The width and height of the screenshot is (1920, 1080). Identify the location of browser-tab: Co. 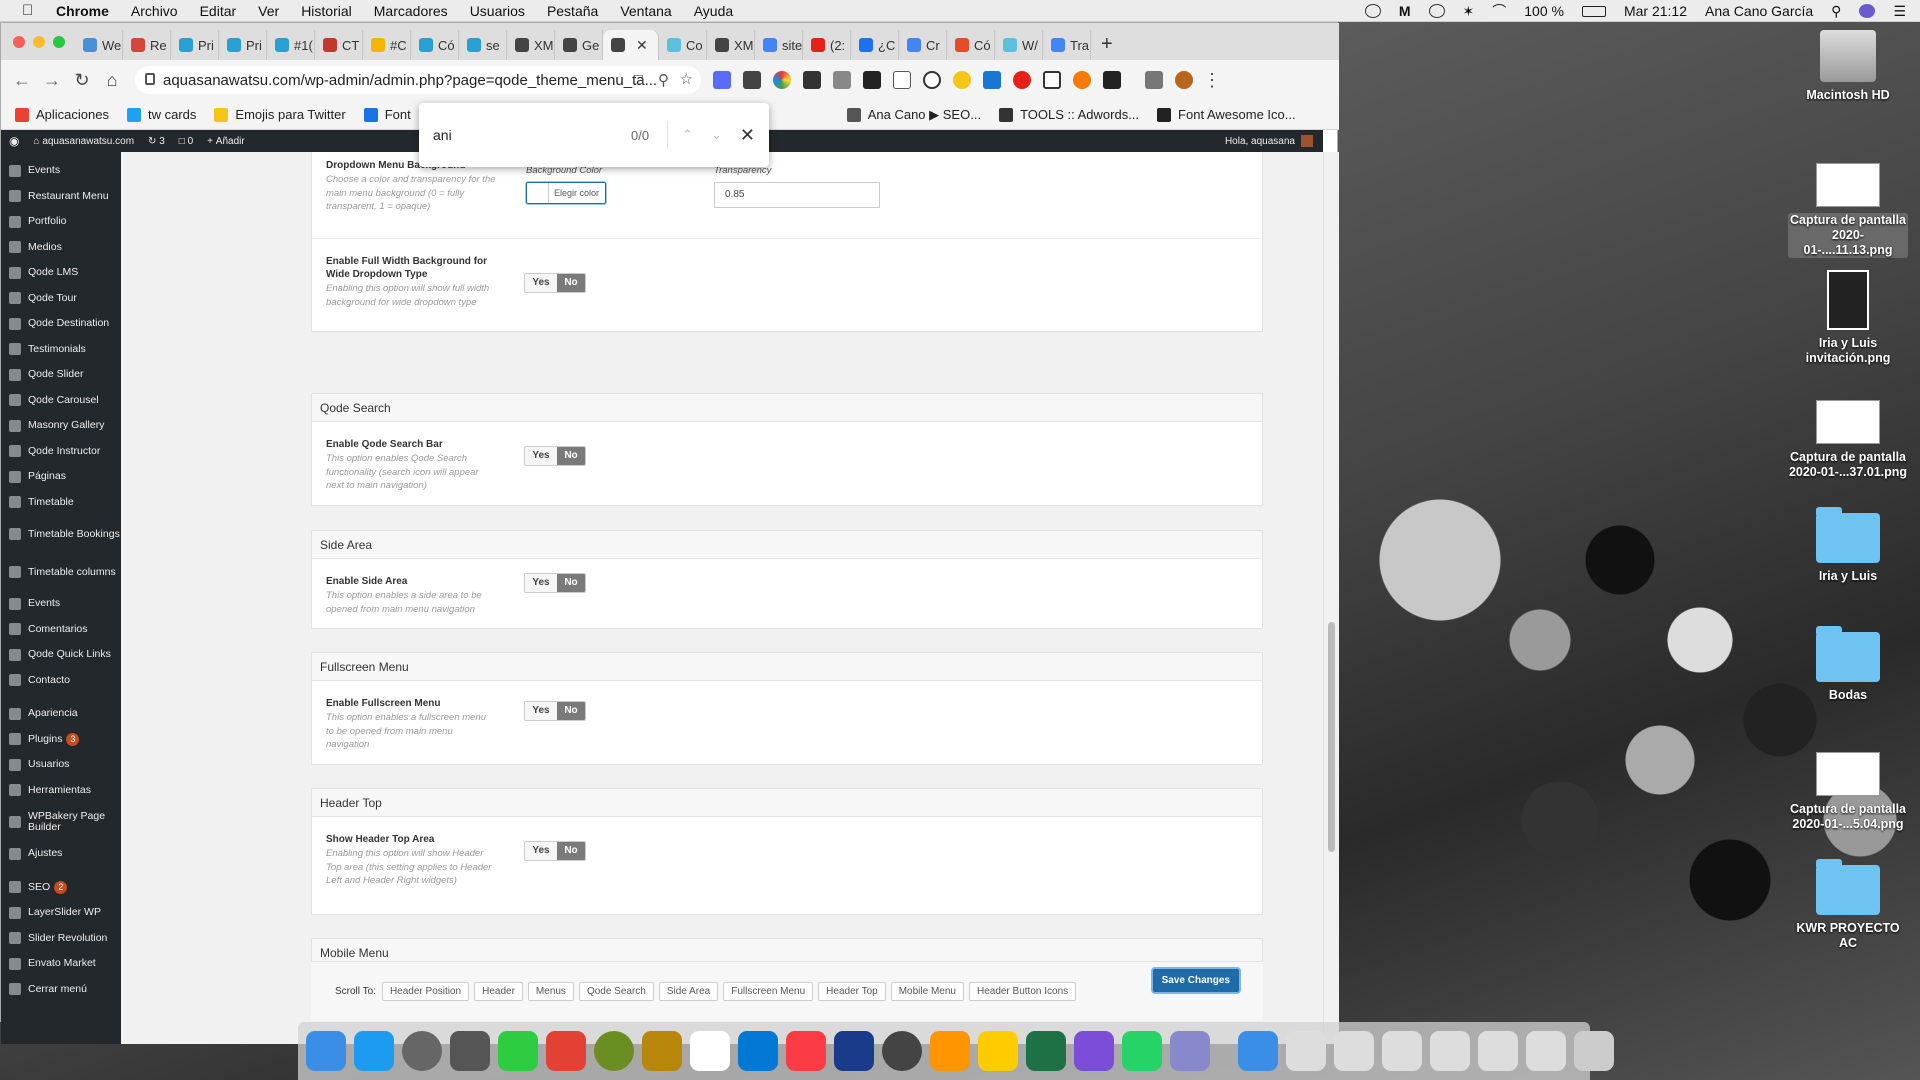
(683, 45).